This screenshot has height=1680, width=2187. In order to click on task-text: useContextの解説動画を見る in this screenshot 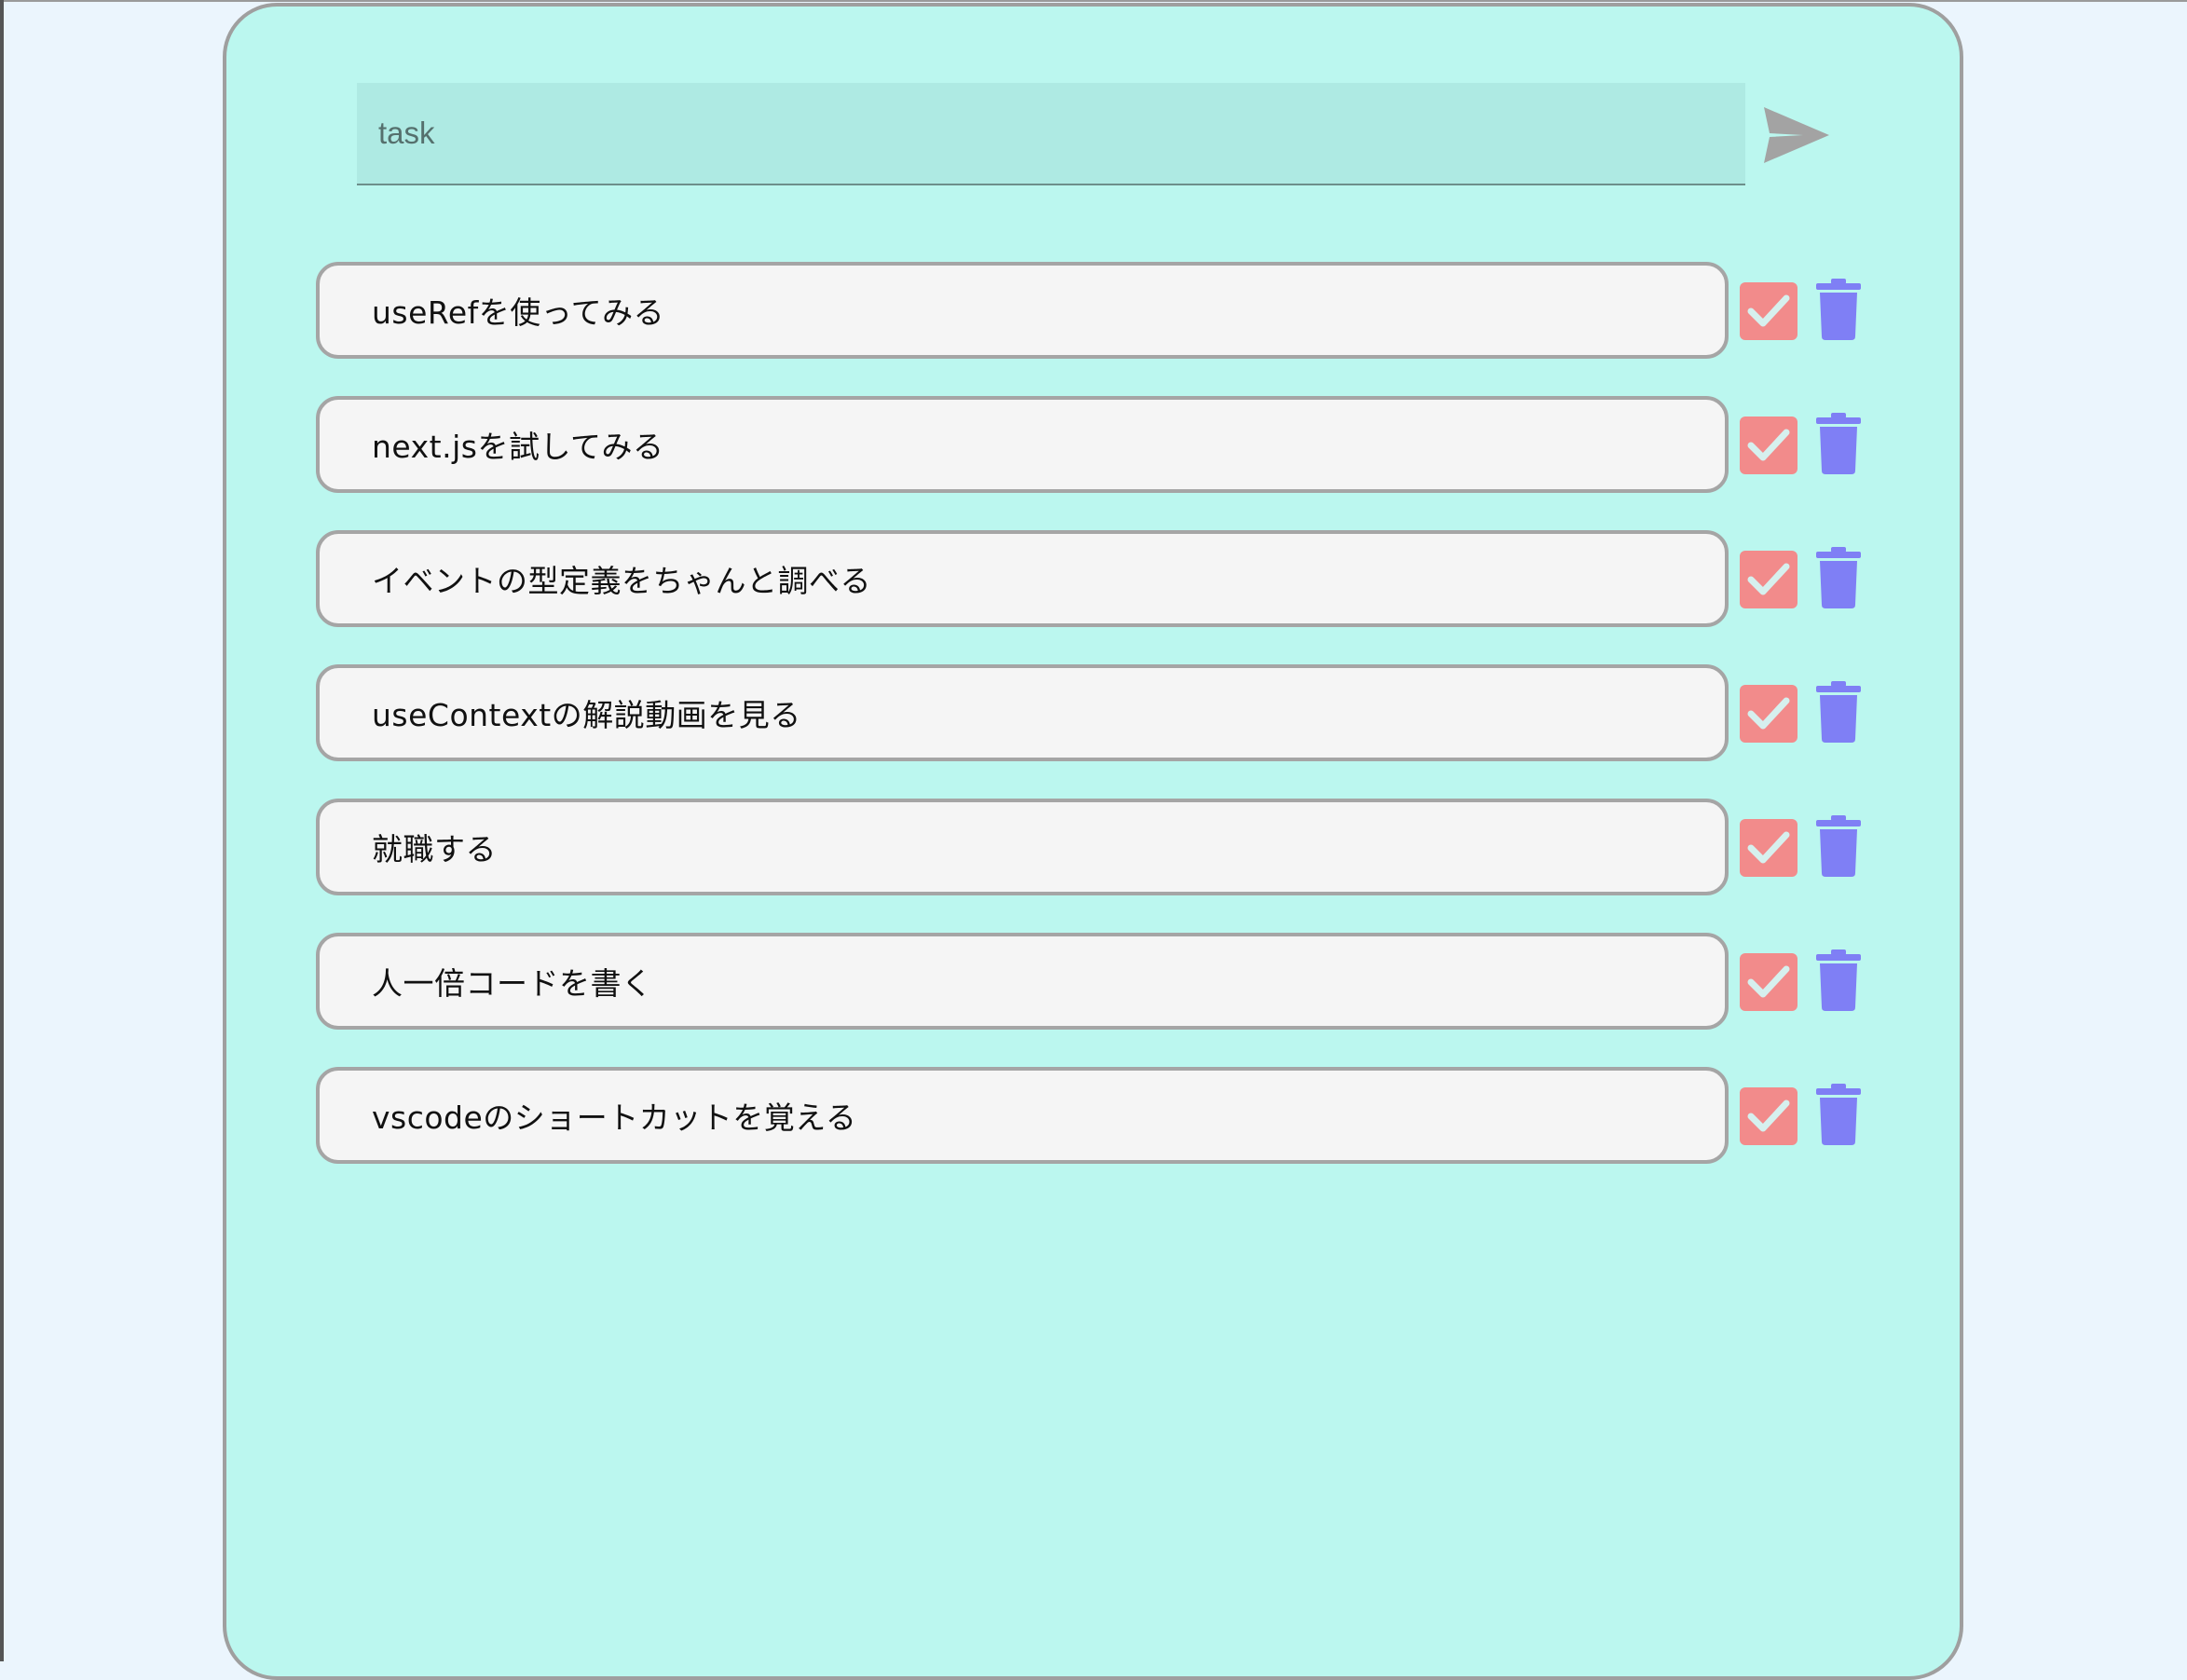, I will do `click(586, 715)`.